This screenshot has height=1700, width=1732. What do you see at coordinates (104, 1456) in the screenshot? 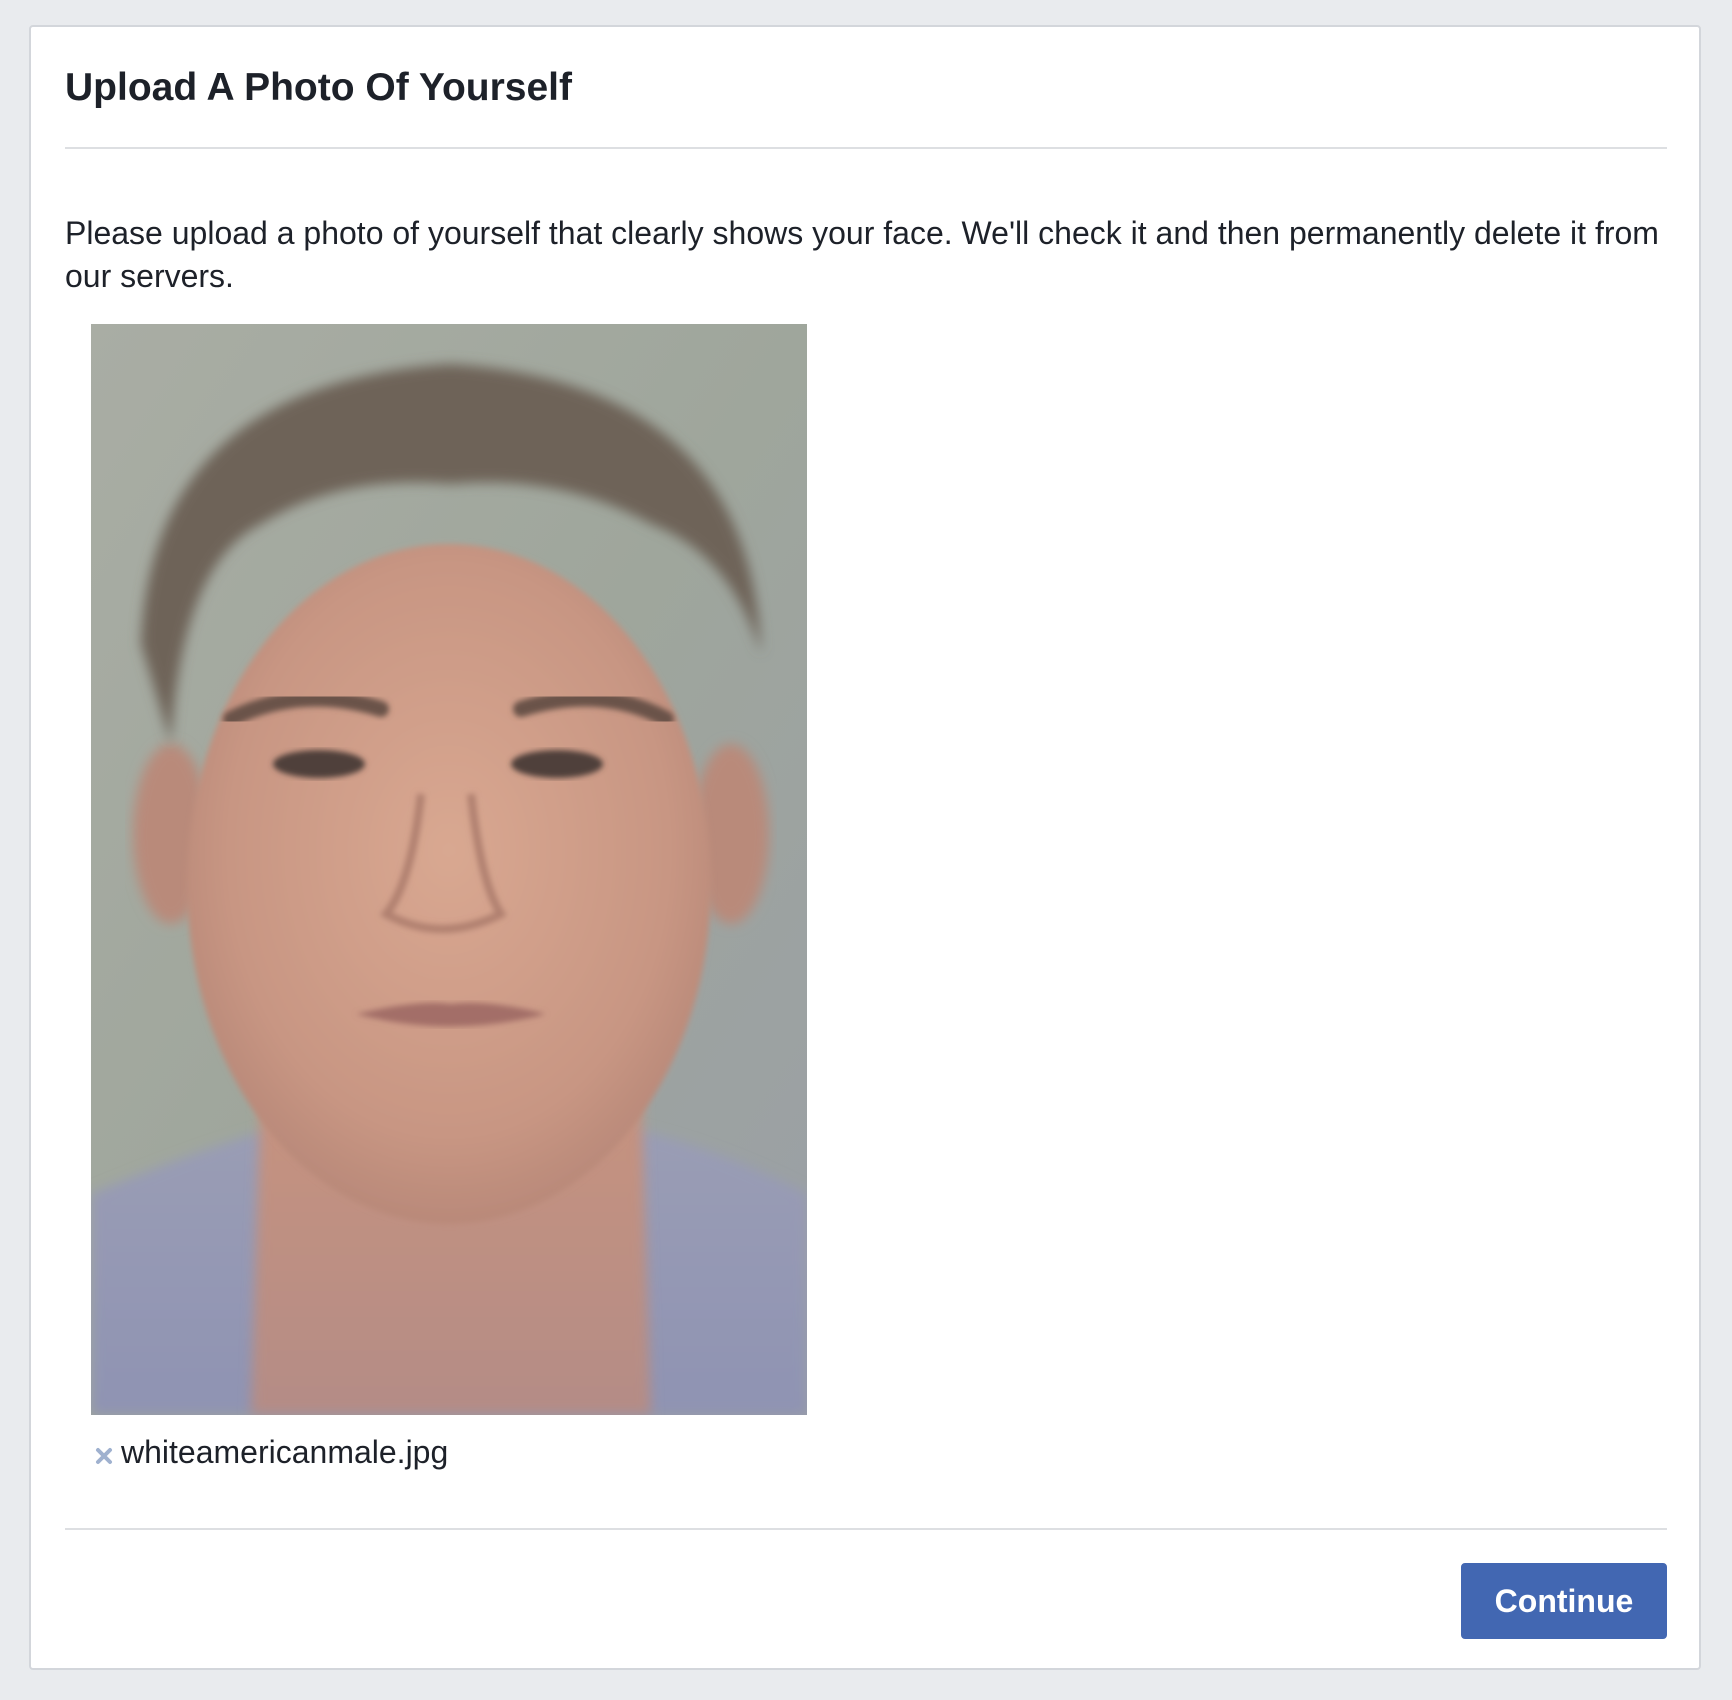
I see `close-icon` at bounding box center [104, 1456].